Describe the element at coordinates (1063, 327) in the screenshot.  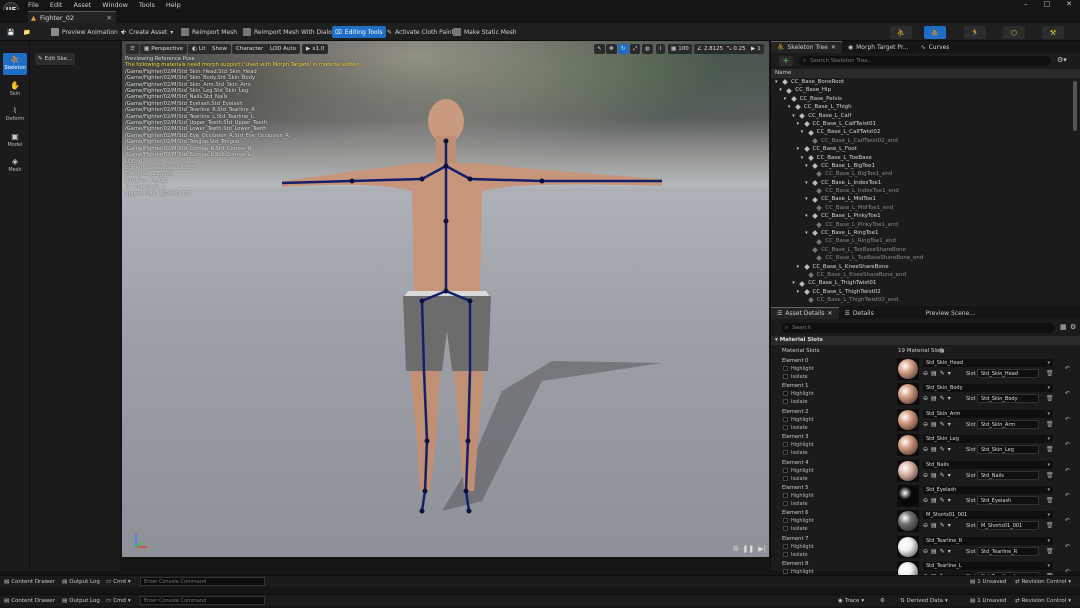
I see `table-view-icon: ▦` at that location.